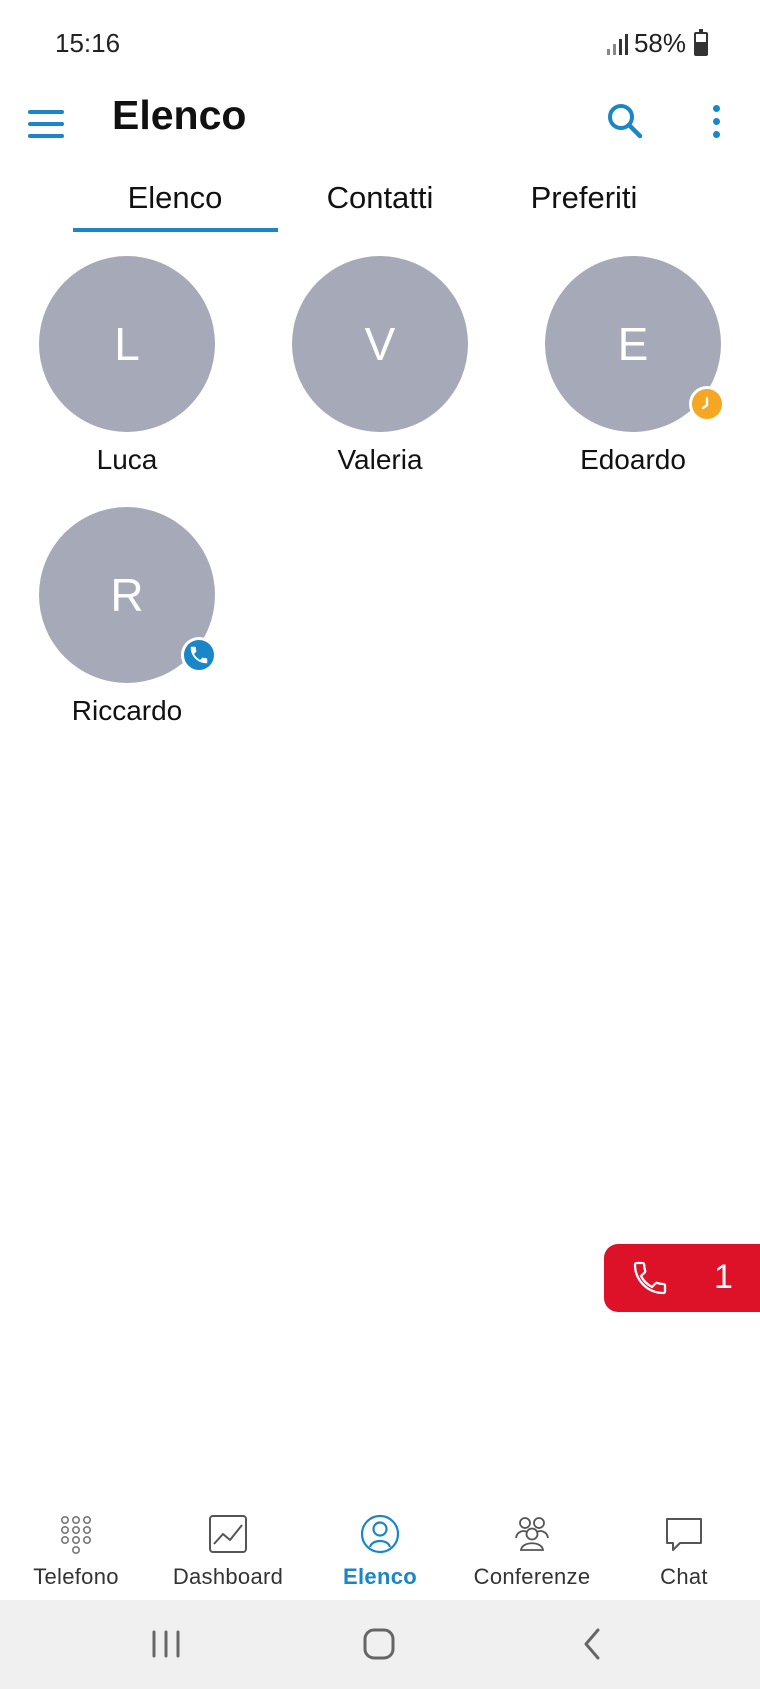 Image resolution: width=760 pixels, height=1689 pixels. I want to click on avatar: E, so click(635, 344).